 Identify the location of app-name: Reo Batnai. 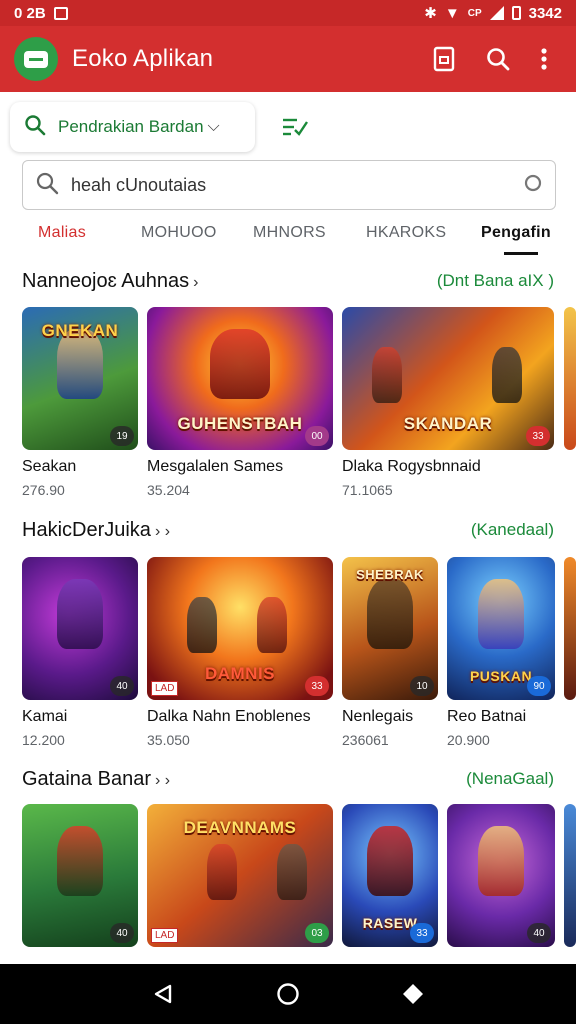
(487, 716).